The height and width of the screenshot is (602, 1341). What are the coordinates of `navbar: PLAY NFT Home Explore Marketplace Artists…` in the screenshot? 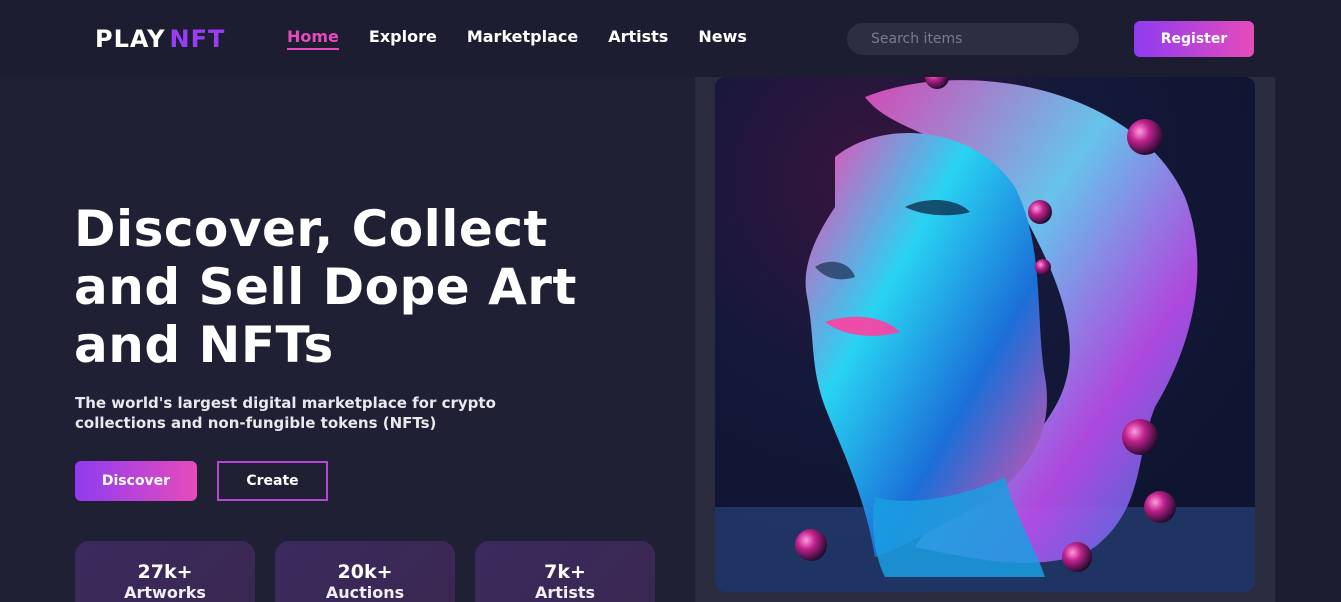 It's located at (670, 38).